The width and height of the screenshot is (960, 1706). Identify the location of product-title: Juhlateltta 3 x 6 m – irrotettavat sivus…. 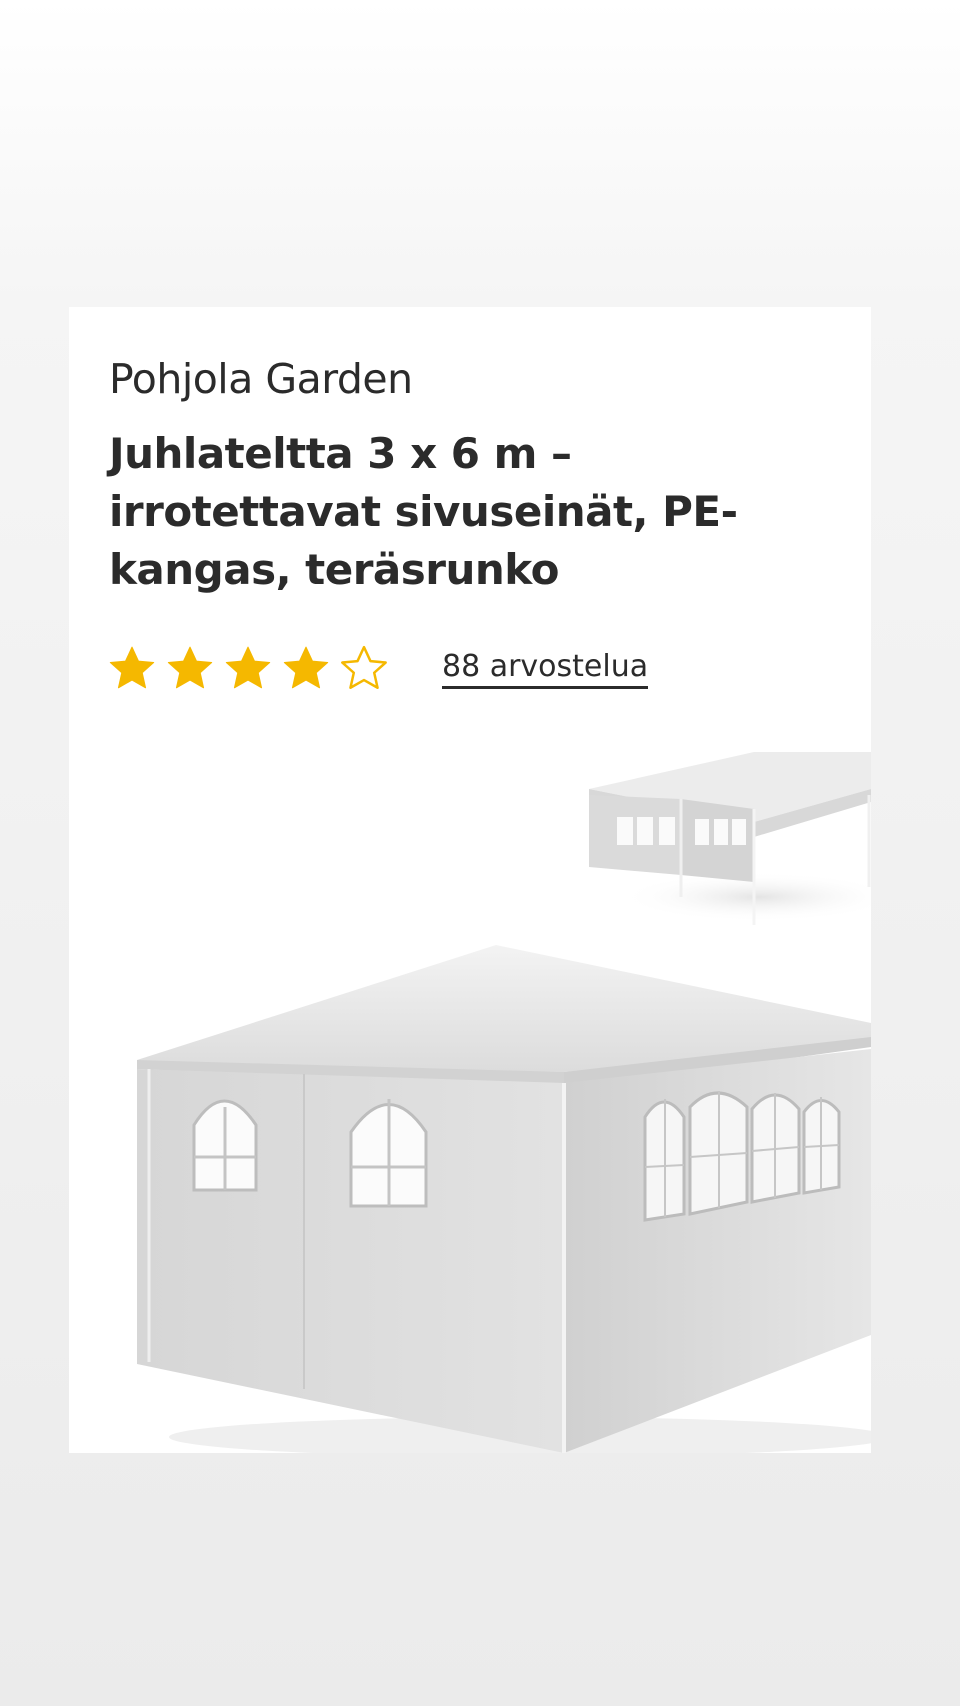
(423, 511).